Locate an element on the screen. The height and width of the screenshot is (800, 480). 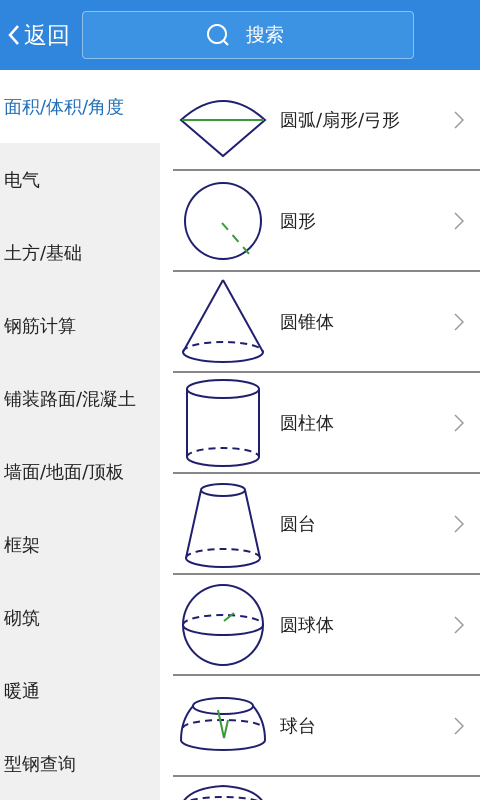
shape-label: 圆弧/扇形/弓形 is located at coordinates (341, 120).